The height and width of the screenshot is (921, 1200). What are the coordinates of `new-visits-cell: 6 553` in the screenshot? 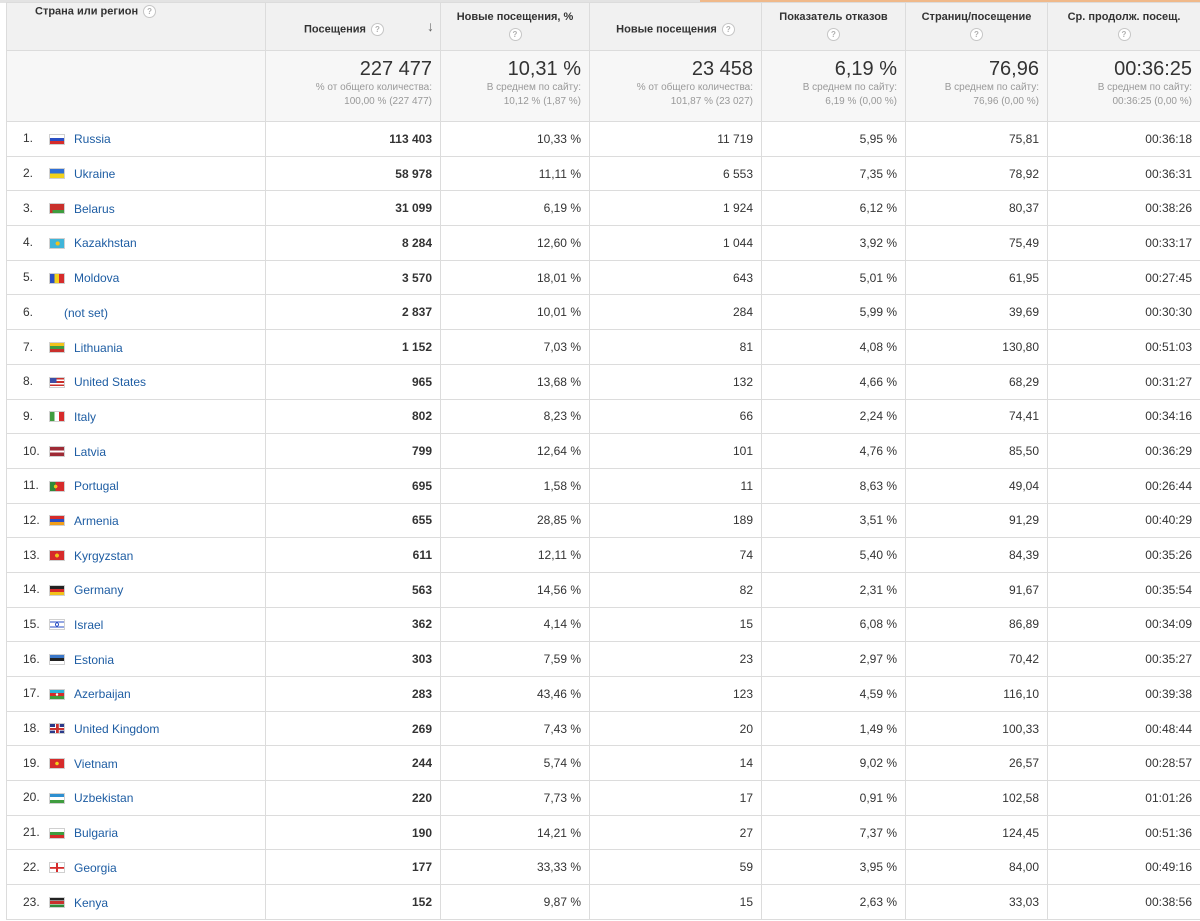 It's located at (675, 173).